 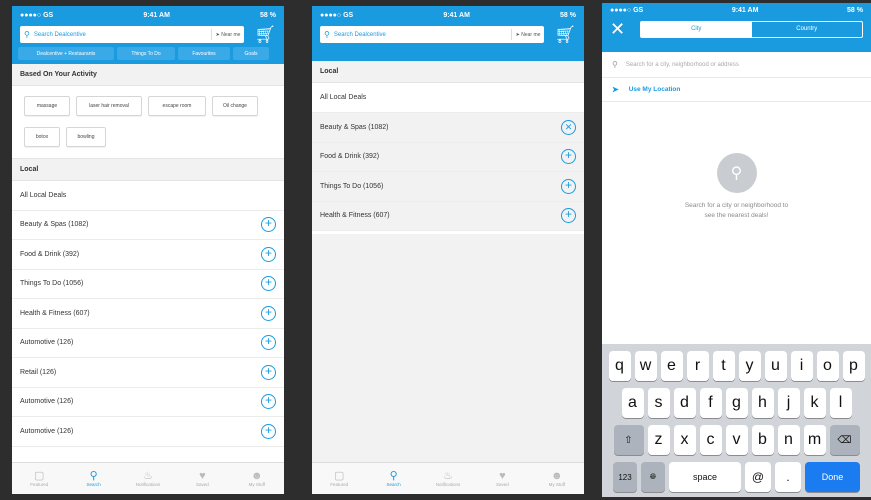 I want to click on chip-things-to-do: Things To Do, so click(x=146, y=53).